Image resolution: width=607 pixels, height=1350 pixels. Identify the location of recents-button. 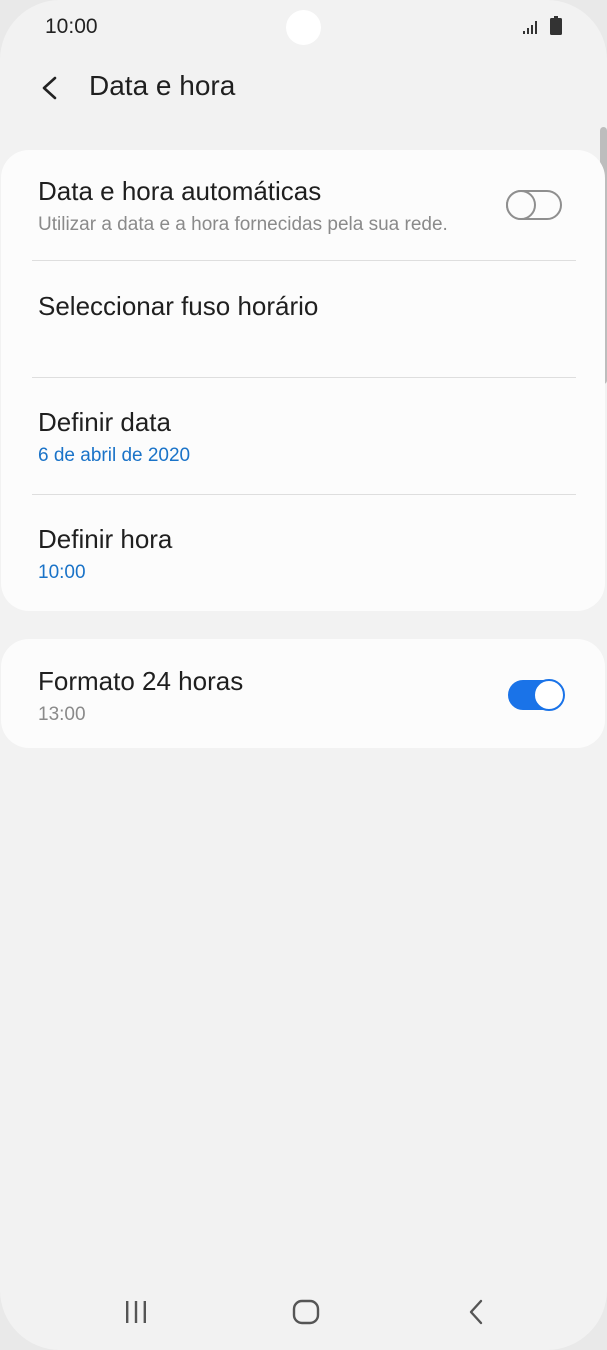
(136, 1312).